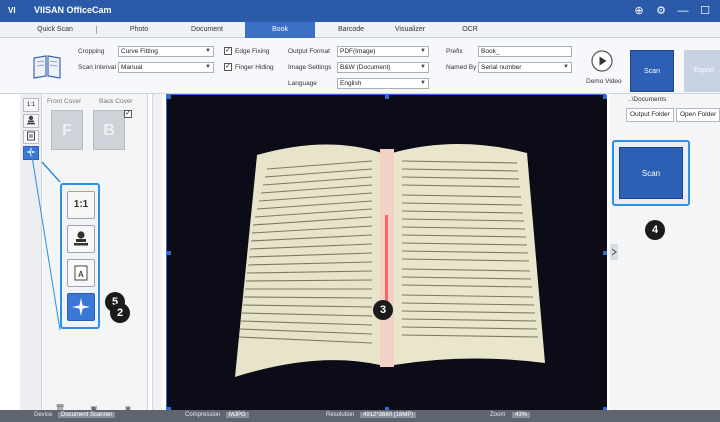  Describe the element at coordinates (498, 415) in the screenshot. I see `zoom-label: Zoom` at that location.